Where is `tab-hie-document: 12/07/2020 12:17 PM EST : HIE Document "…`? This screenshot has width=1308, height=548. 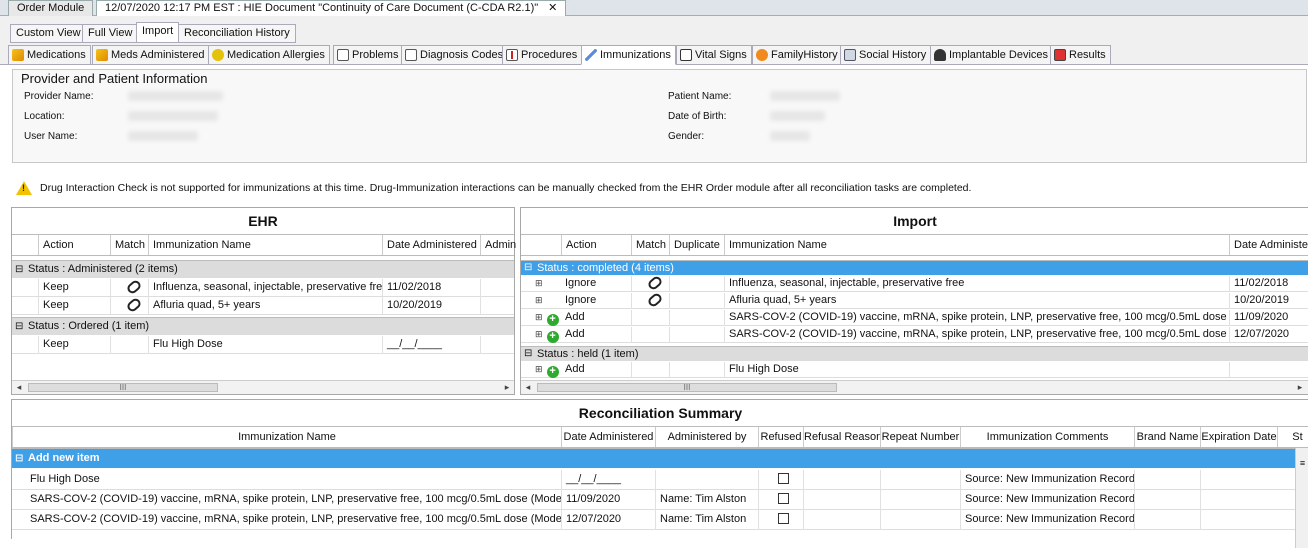 tab-hie-document: 12/07/2020 12:17 PM EST : HIE Document "… is located at coordinates (331, 8).